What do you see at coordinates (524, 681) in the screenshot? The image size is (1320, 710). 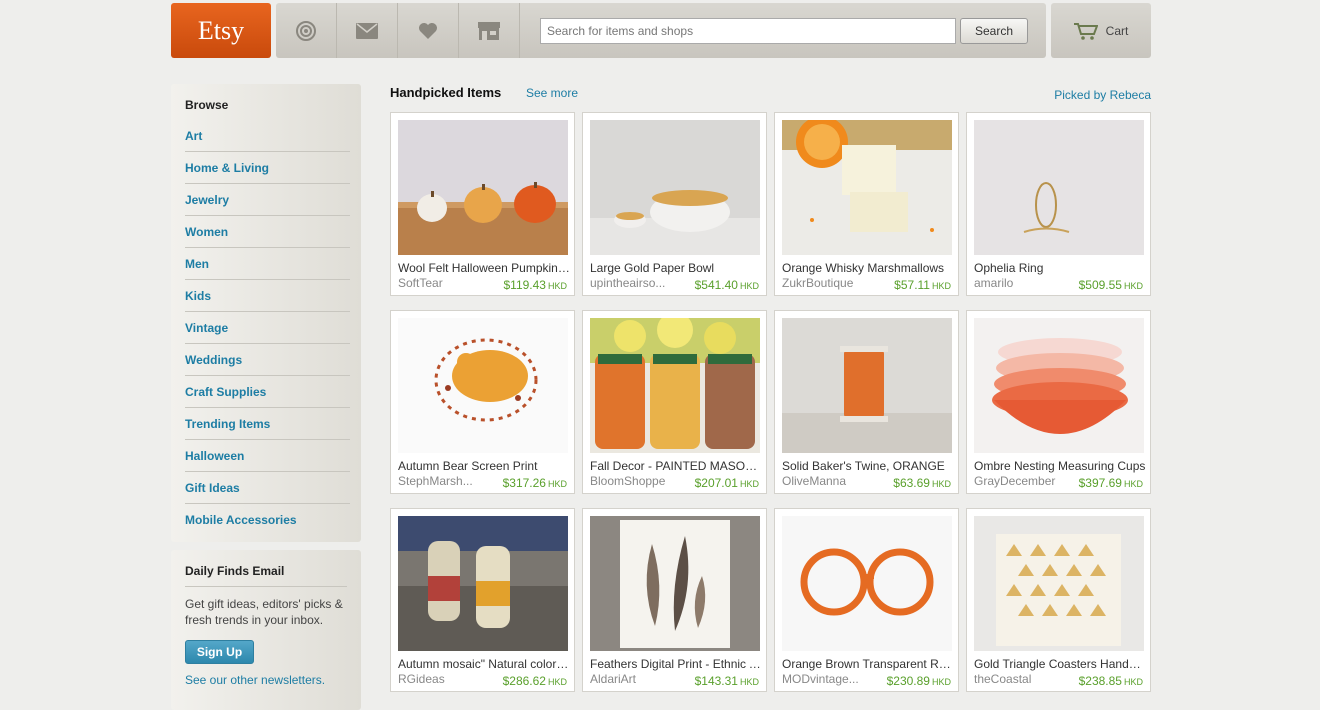 I see `price-value: $286.62` at bounding box center [524, 681].